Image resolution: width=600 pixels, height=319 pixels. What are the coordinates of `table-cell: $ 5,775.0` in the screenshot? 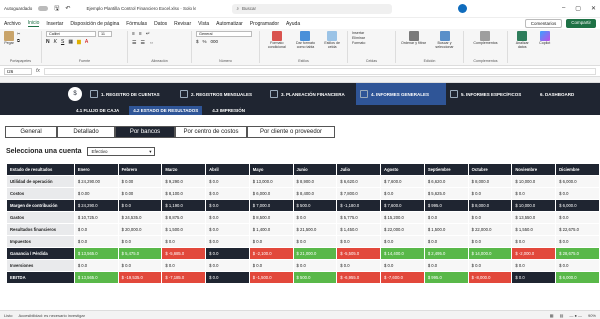 It's located at (359, 217).